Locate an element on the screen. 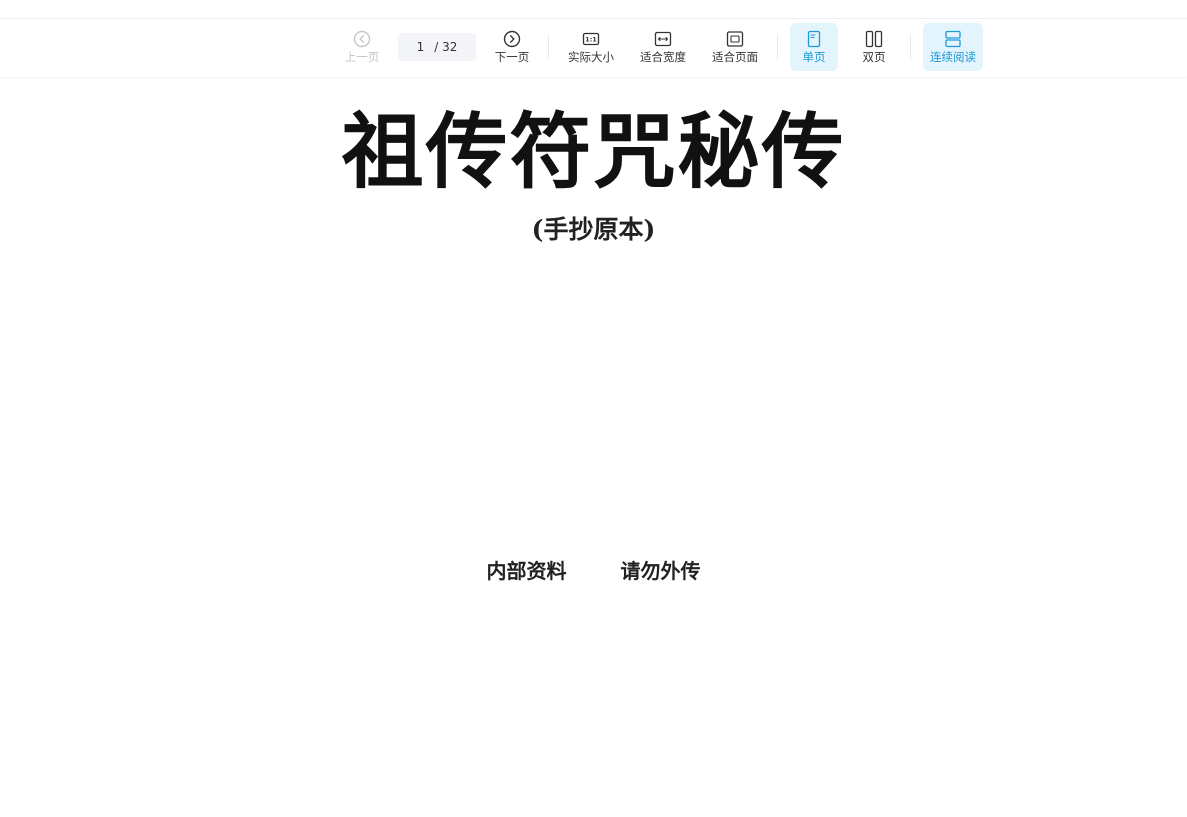  single-page-icon is located at coordinates (814, 39).